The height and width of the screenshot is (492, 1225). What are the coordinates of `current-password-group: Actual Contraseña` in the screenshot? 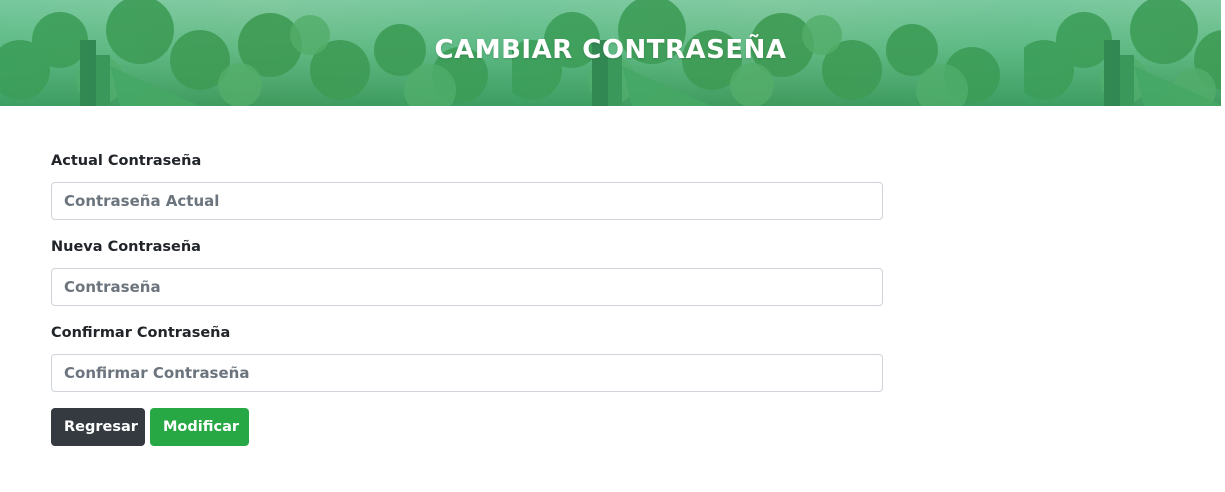 It's located at (467, 193).